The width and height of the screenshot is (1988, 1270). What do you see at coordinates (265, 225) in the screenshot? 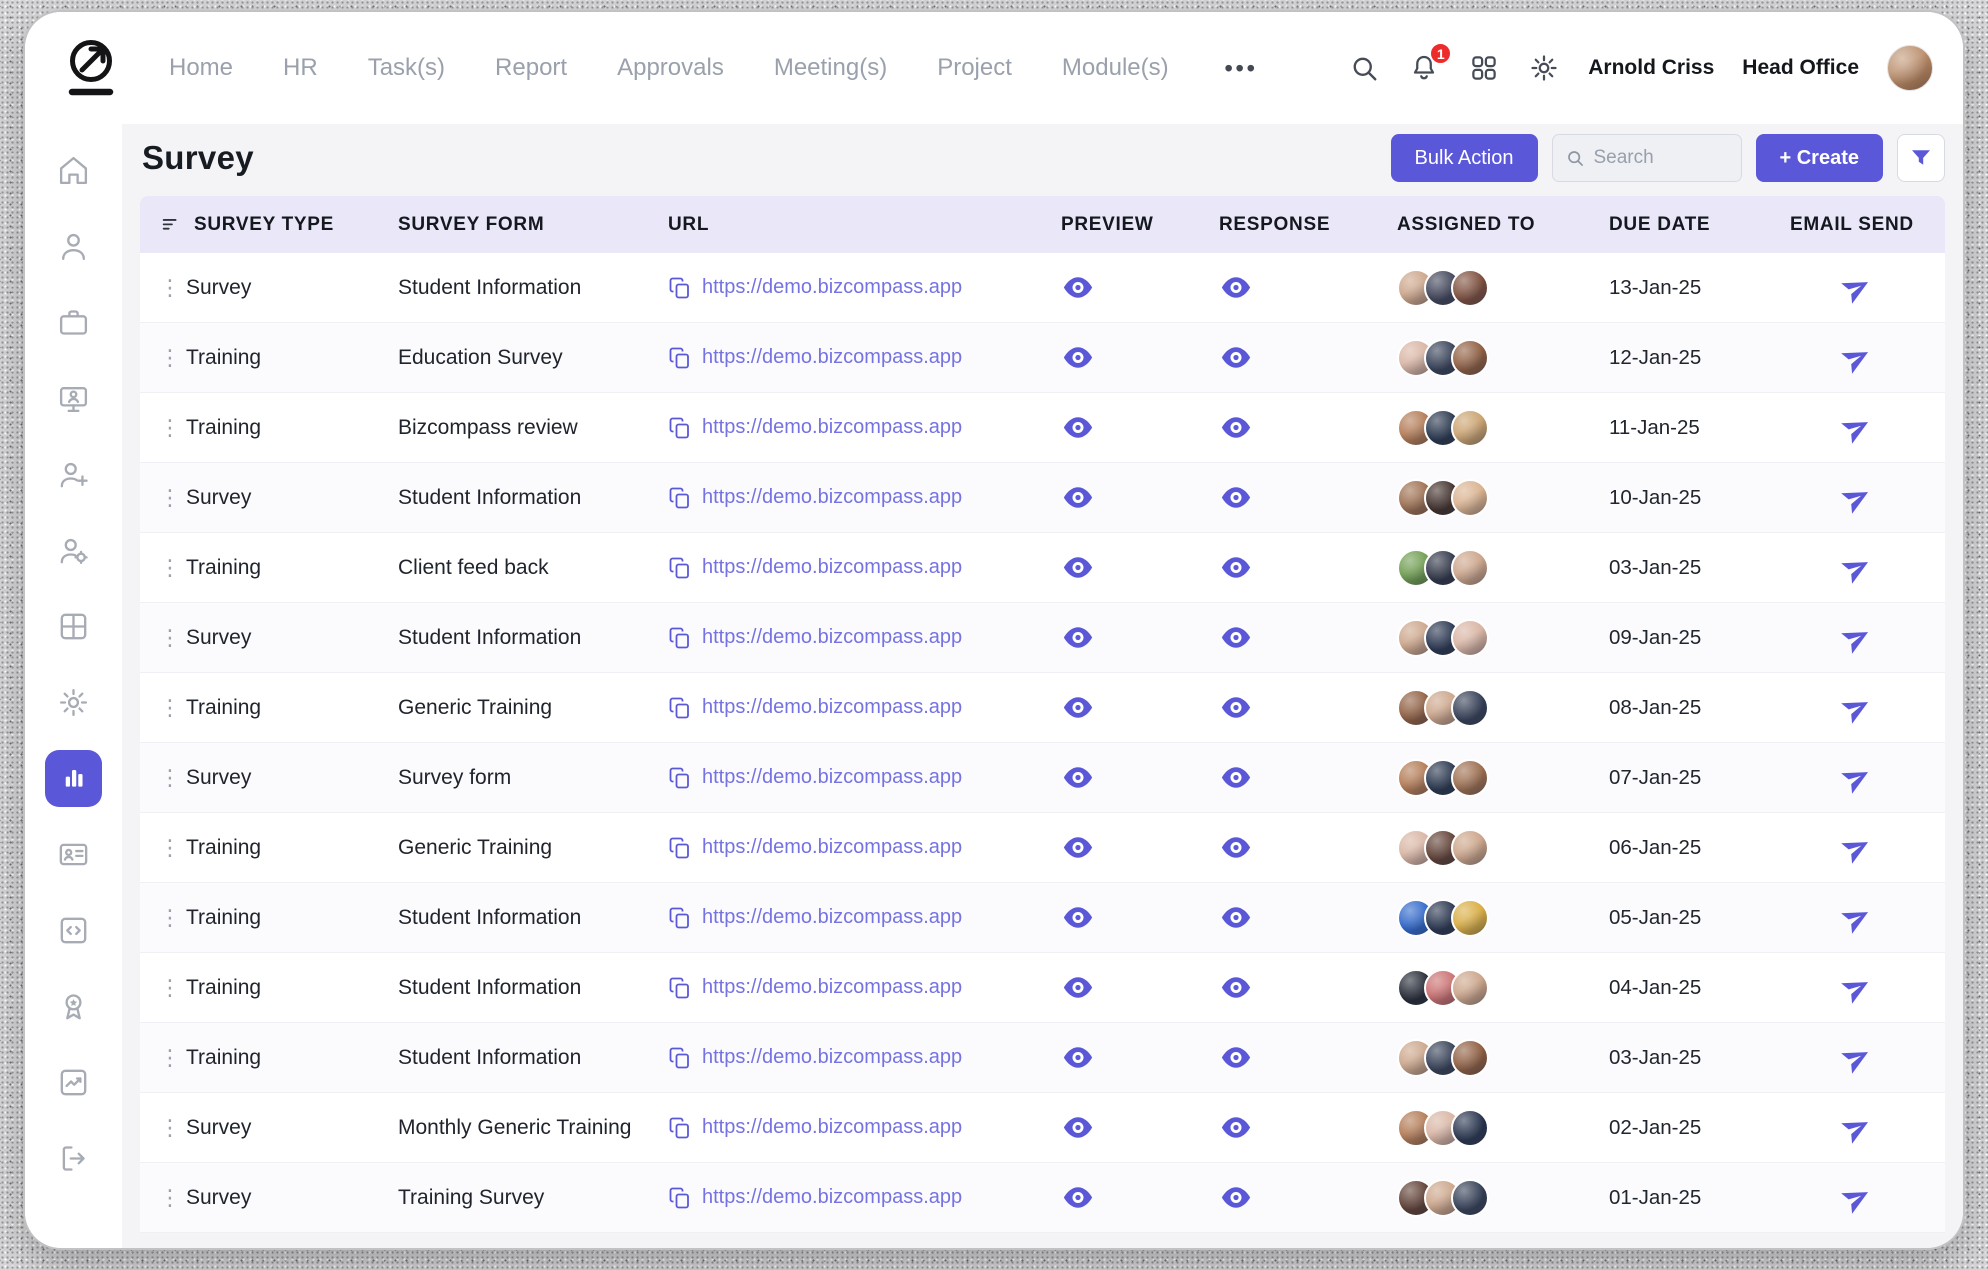
I see `header-survey-type: SURVEY TYPE` at bounding box center [265, 225].